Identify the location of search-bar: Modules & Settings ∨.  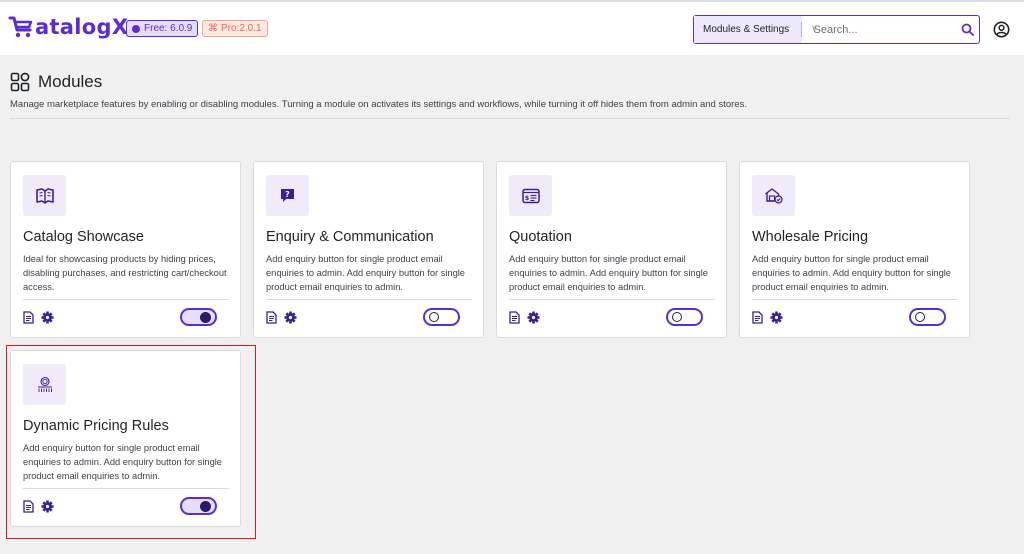
(836, 29).